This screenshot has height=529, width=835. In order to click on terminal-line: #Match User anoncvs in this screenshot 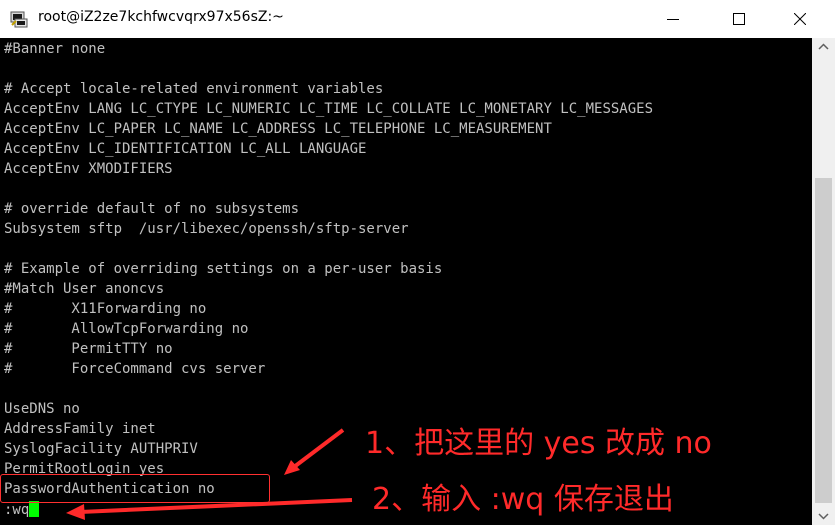, I will do `click(84, 289)`.